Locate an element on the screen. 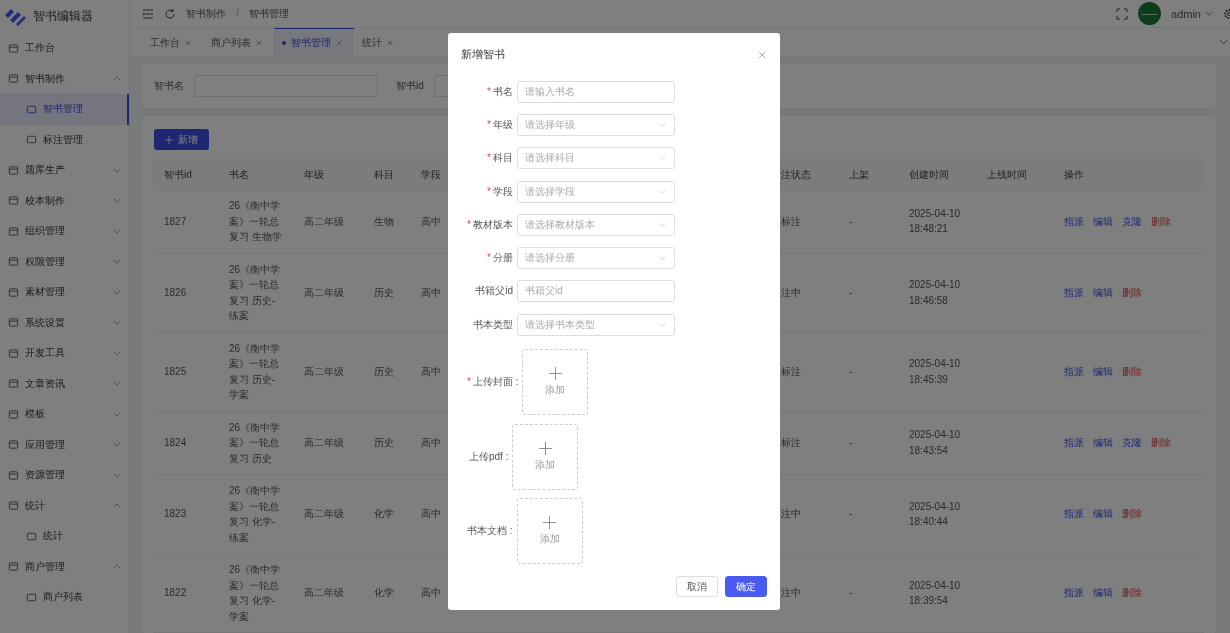 The height and width of the screenshot is (633, 1230). select-field: 请选择分册 is located at coordinates (596, 258).